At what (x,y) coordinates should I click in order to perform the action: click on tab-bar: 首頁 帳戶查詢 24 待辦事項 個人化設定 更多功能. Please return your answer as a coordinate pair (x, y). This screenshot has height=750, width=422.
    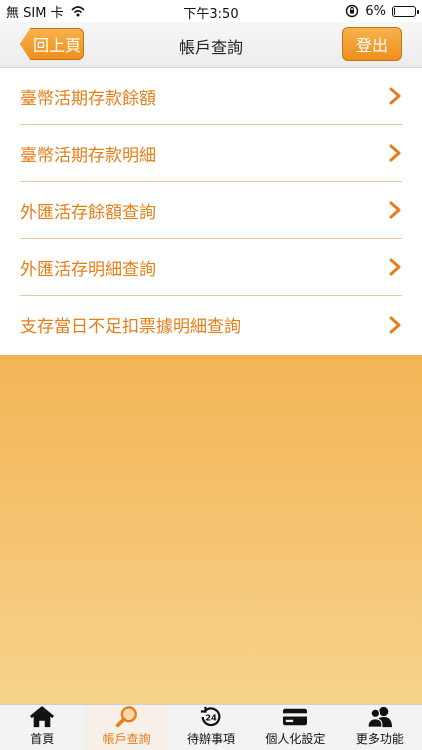
    Looking at the image, I should click on (211, 727).